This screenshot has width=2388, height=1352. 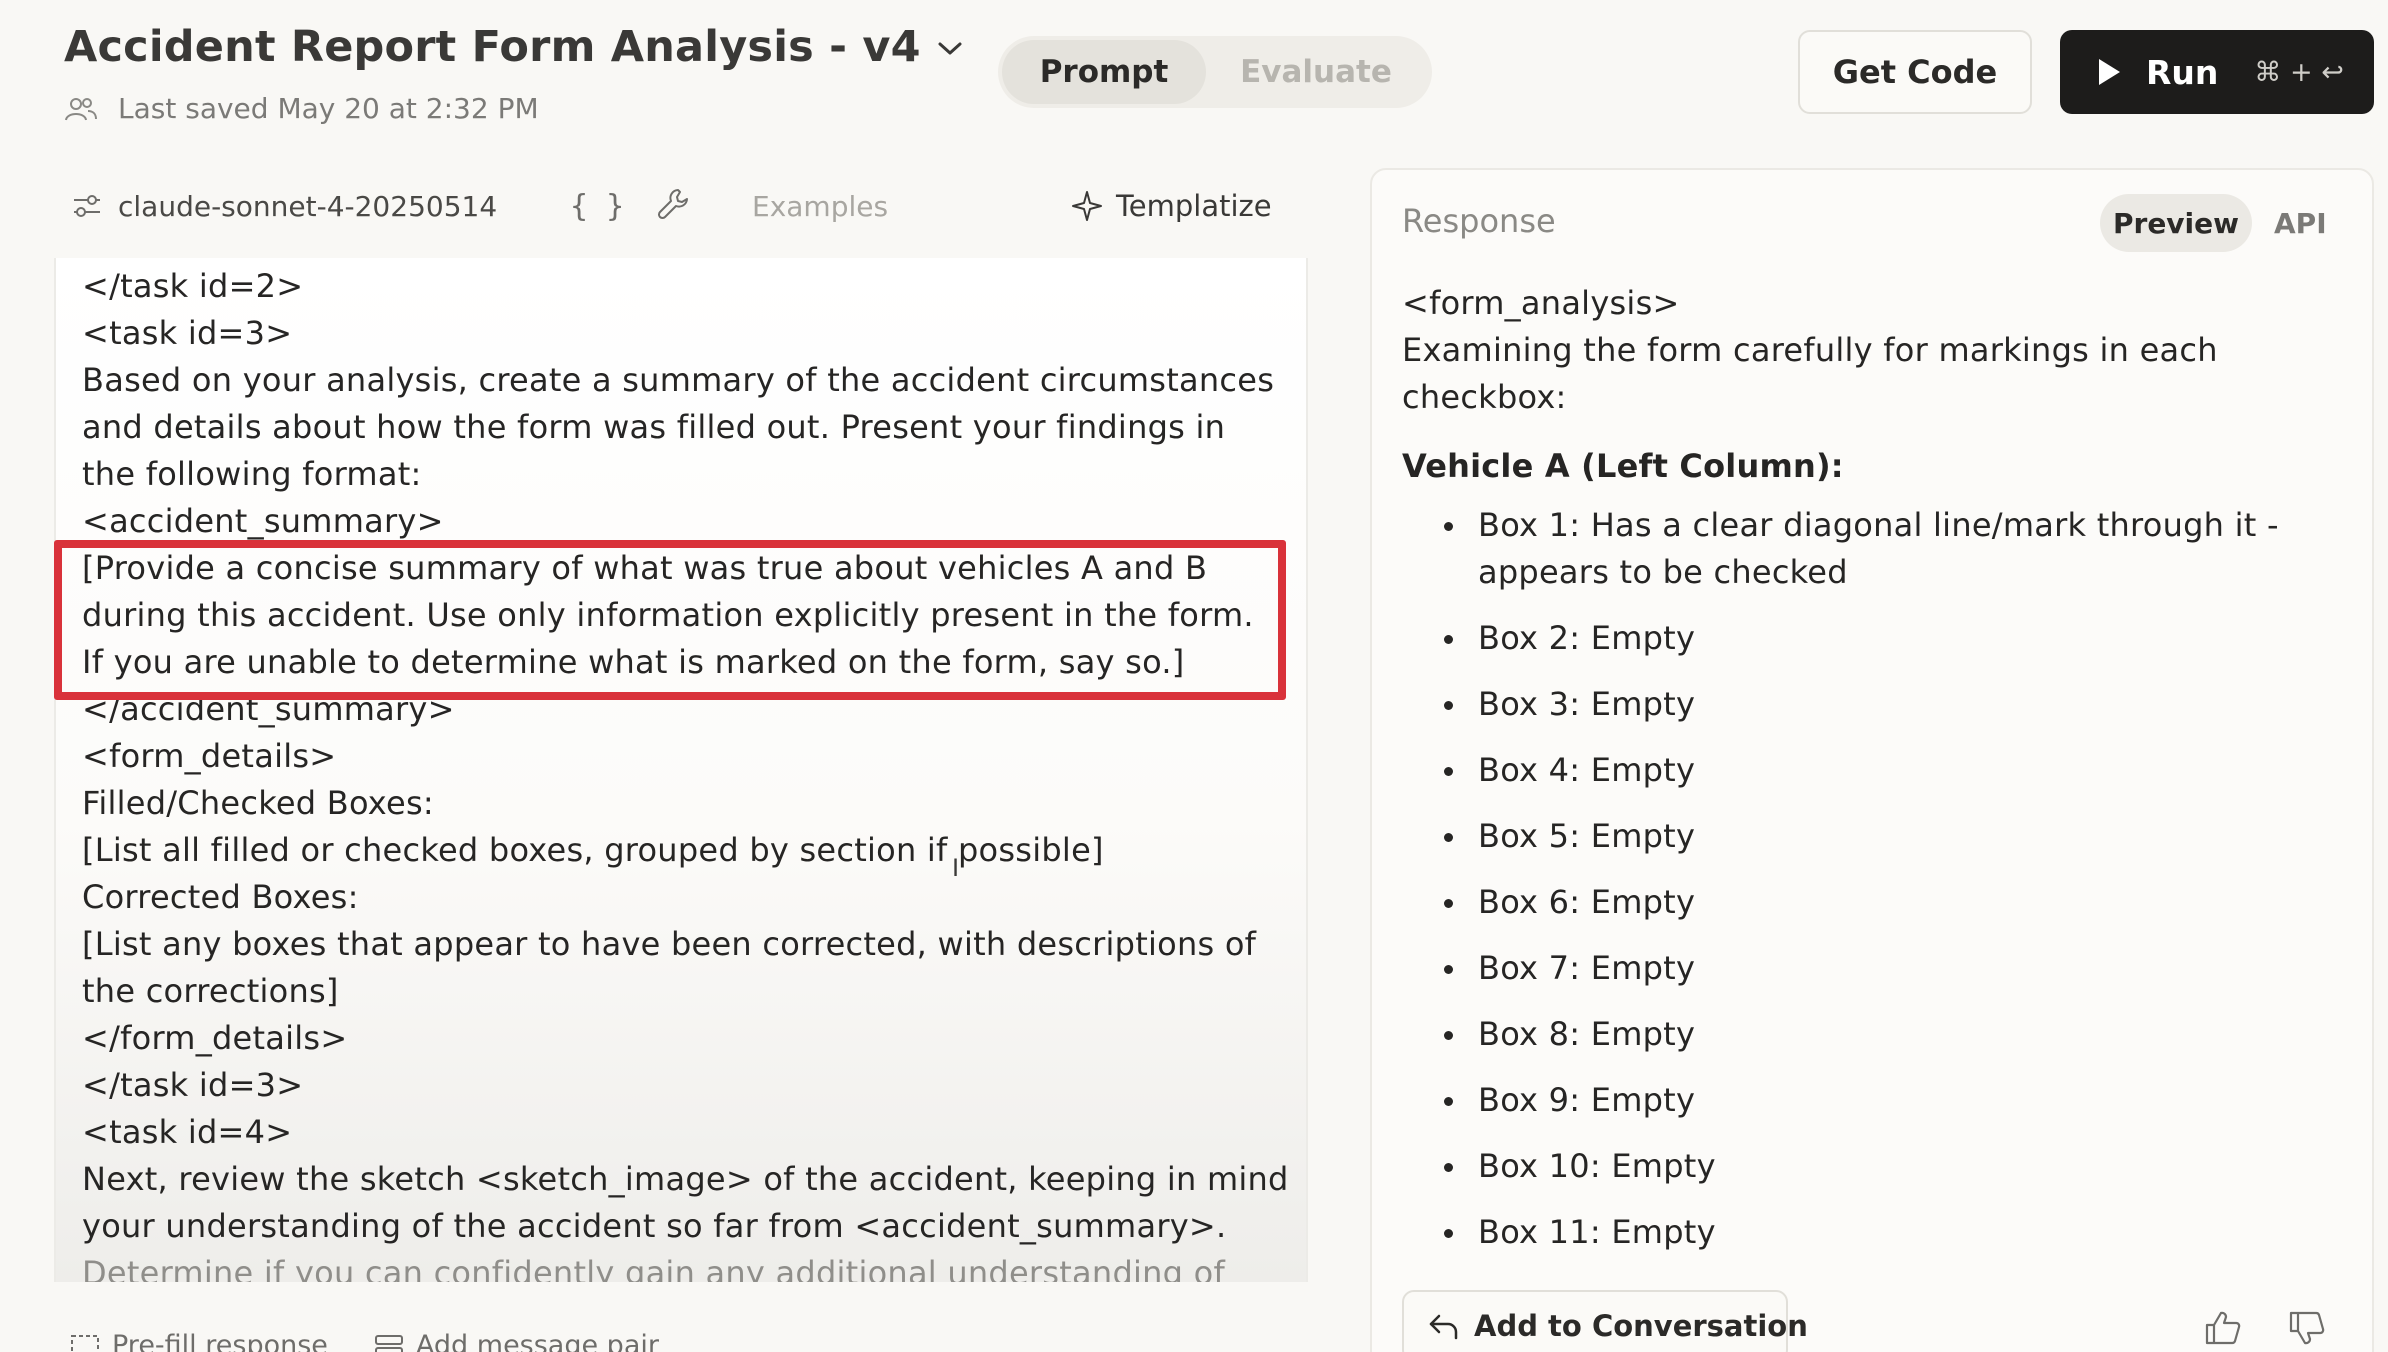 I want to click on run-label: Run, so click(x=2182, y=72).